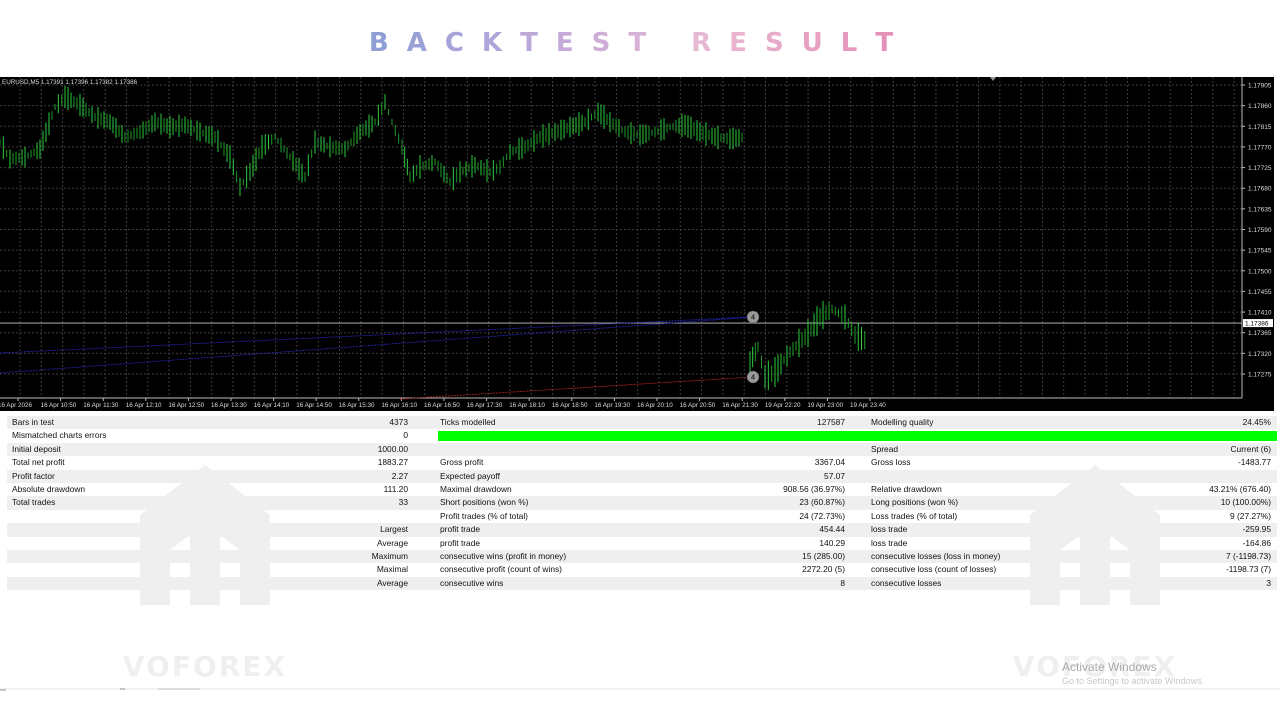 This screenshot has height=720, width=1280. I want to click on report-cell-c3: Profit trades (% of total), so click(484, 515).